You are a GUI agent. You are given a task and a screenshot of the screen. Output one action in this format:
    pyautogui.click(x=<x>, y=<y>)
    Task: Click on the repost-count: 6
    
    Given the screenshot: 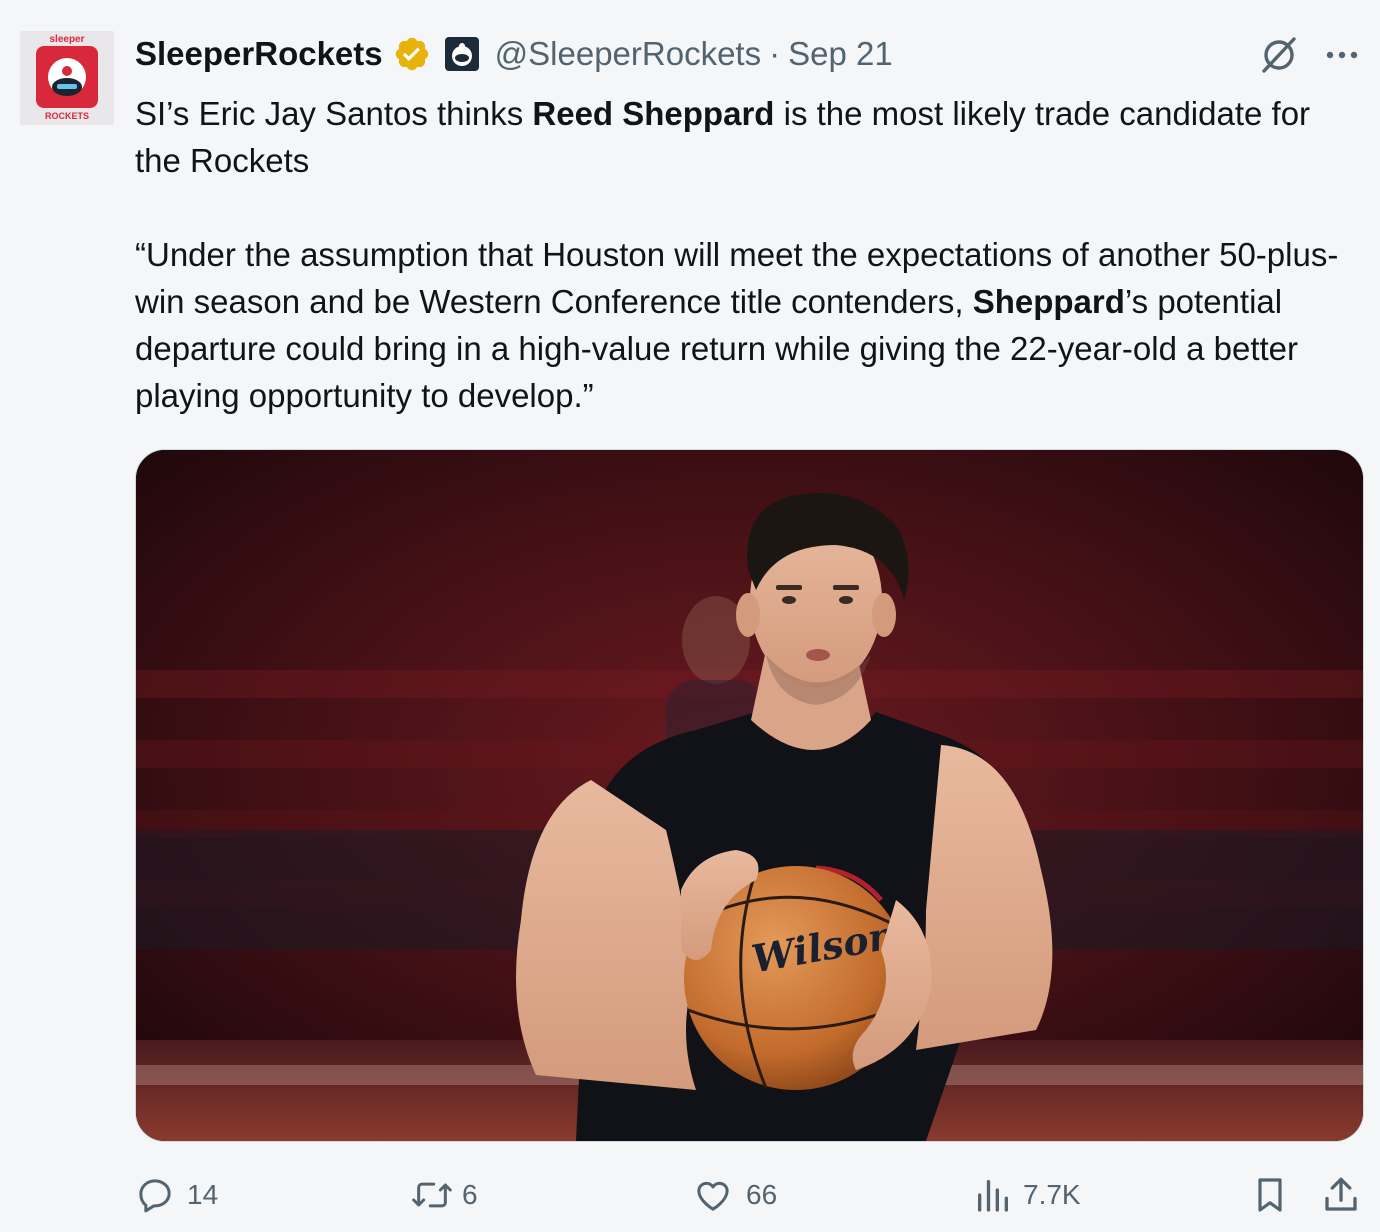 What is the action you would take?
    pyautogui.click(x=470, y=1194)
    